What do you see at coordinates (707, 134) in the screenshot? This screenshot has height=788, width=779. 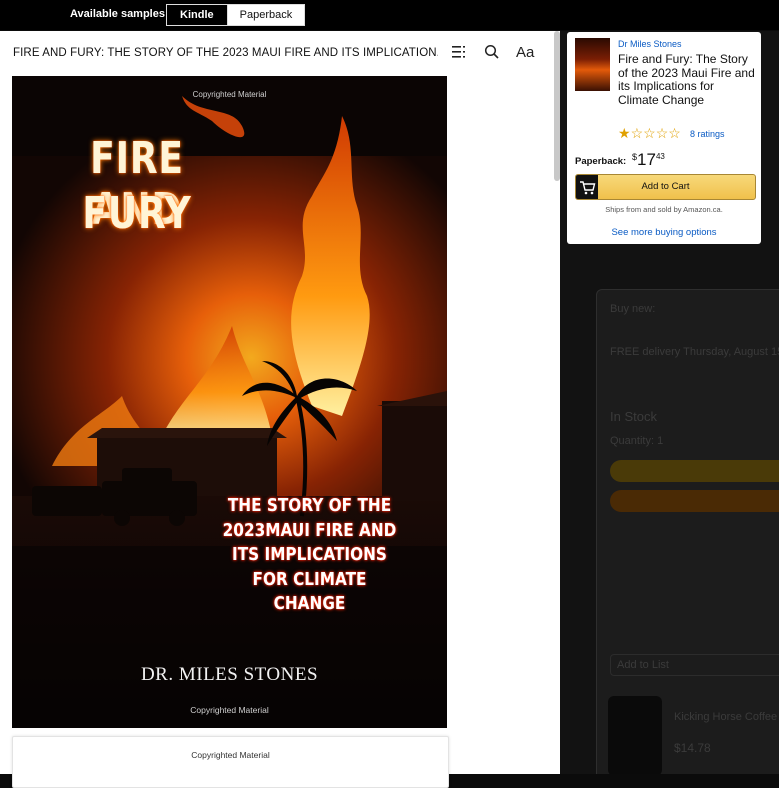 I see `ratings-count-link: 8 ratings` at bounding box center [707, 134].